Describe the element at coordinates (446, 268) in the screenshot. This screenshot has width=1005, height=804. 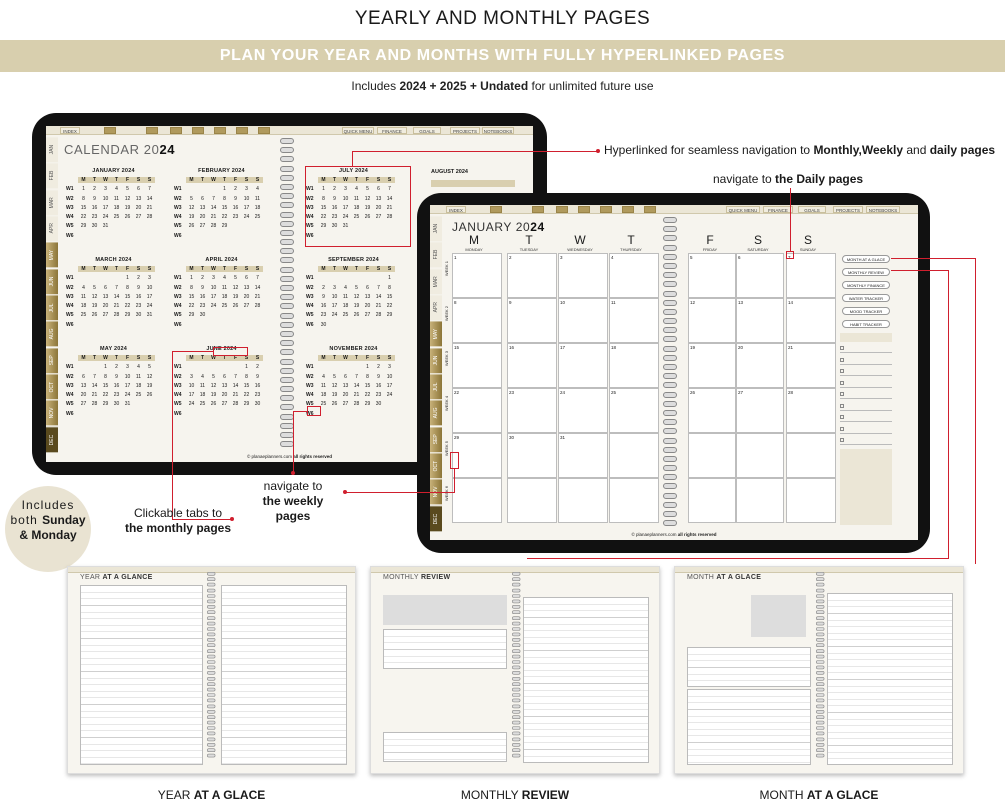
I see `week-label: WEEK 1` at that location.